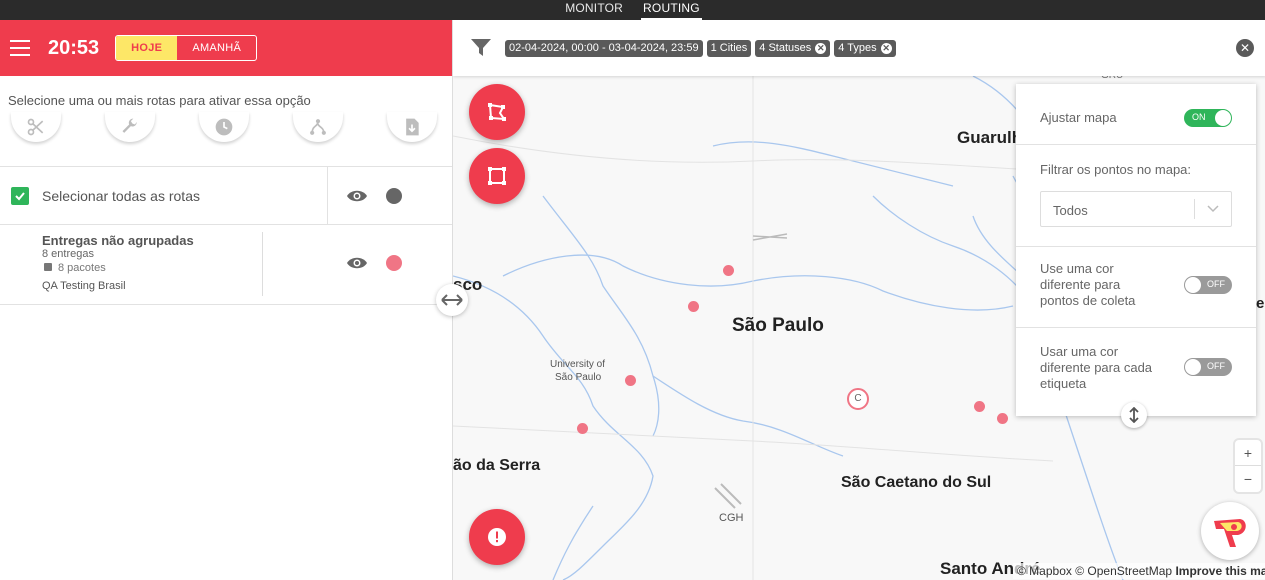 Image resolution: width=1265 pixels, height=580 pixels. What do you see at coordinates (74, 47) in the screenshot?
I see `current-time: 20:53` at bounding box center [74, 47].